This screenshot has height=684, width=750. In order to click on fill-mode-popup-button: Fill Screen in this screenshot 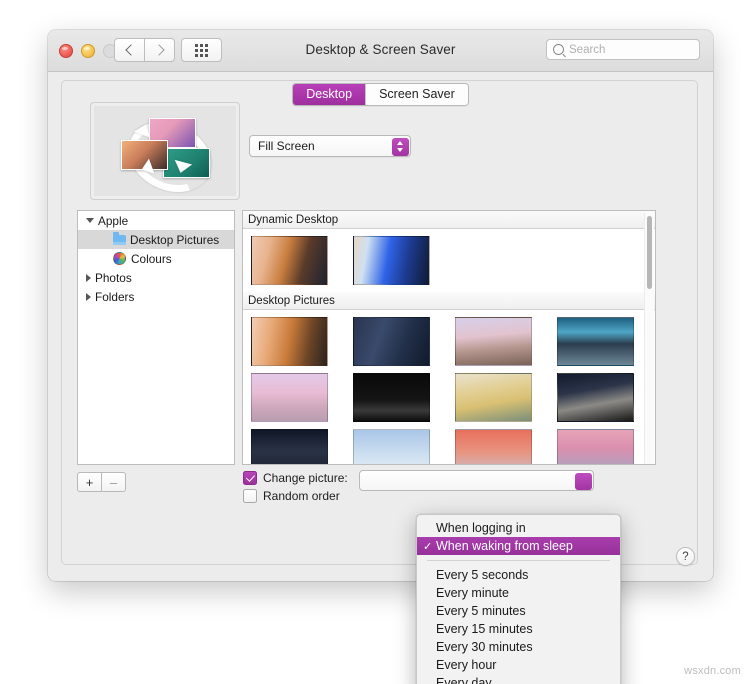, I will do `click(330, 146)`.